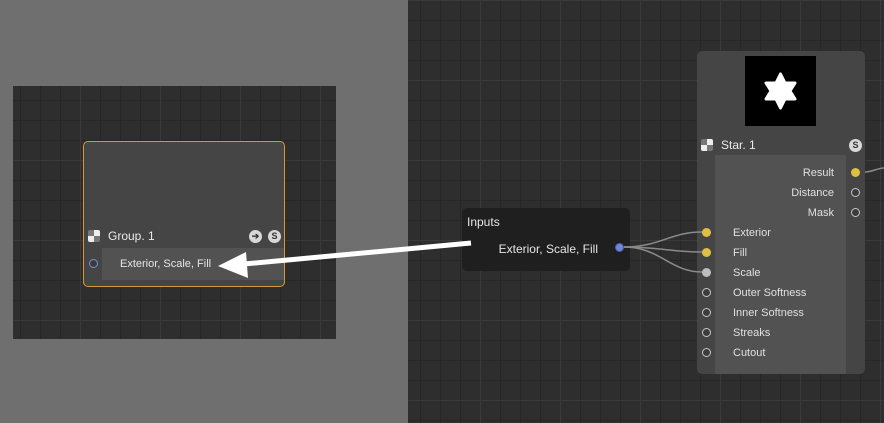  I want to click on group-input-port, so click(93, 263).